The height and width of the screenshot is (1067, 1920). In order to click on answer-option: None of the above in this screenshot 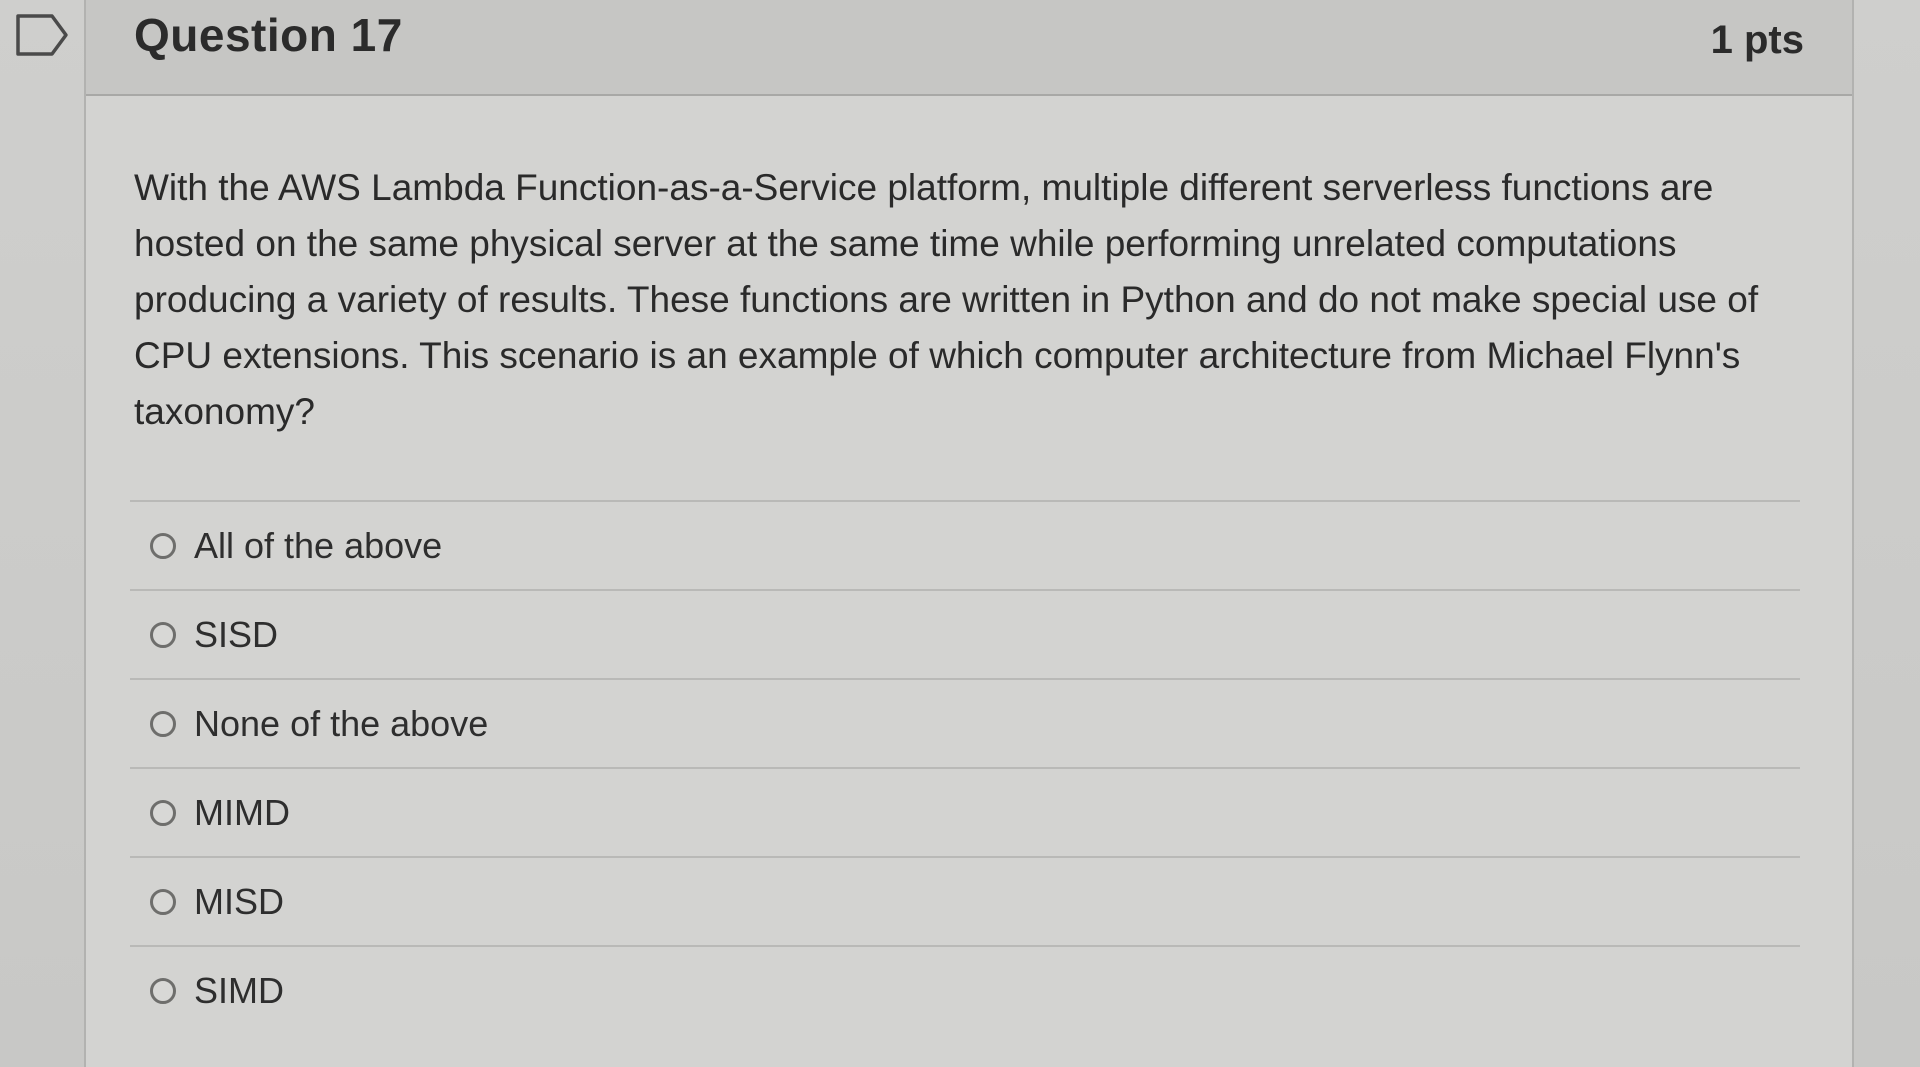, I will do `click(965, 722)`.